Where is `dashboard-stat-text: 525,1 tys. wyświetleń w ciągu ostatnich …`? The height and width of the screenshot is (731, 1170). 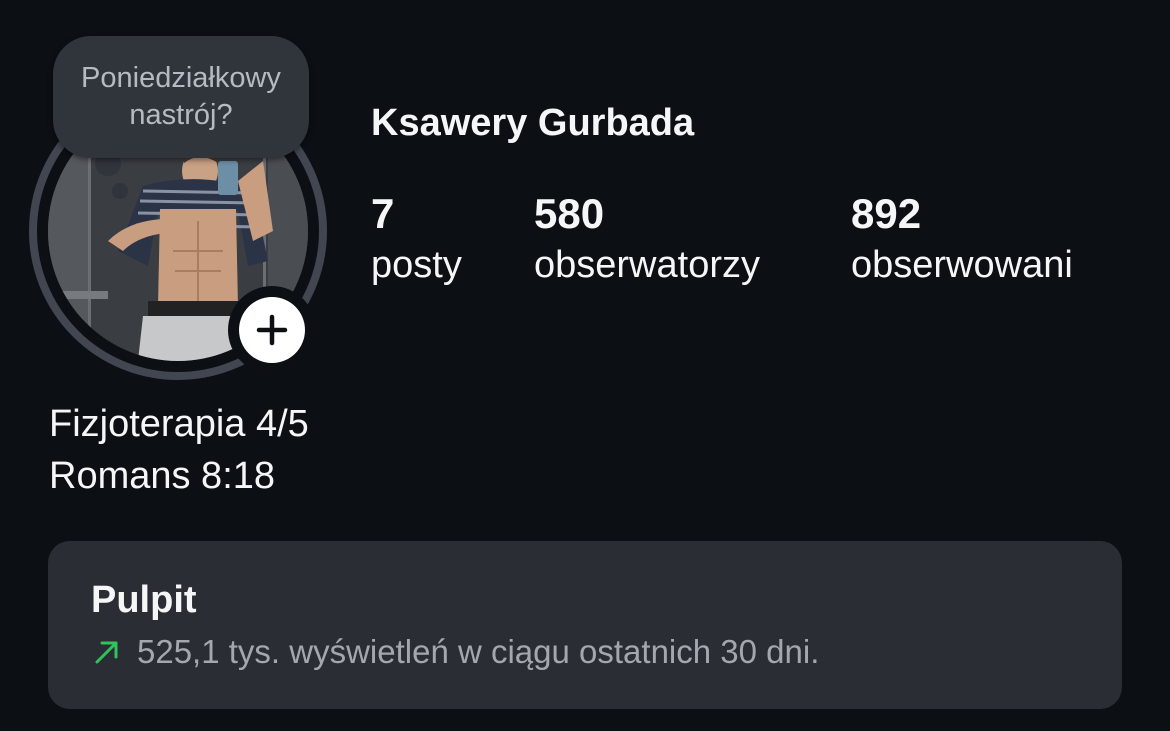 dashboard-stat-text: 525,1 tys. wyświetleń w ciągu ostatnich … is located at coordinates (478, 651).